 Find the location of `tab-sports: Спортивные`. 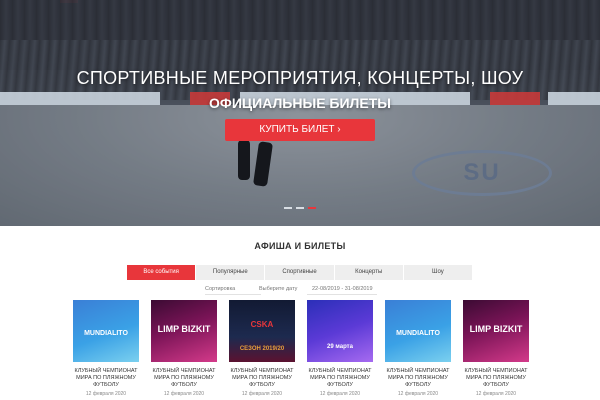

tab-sports: Спортивные is located at coordinates (300, 272).